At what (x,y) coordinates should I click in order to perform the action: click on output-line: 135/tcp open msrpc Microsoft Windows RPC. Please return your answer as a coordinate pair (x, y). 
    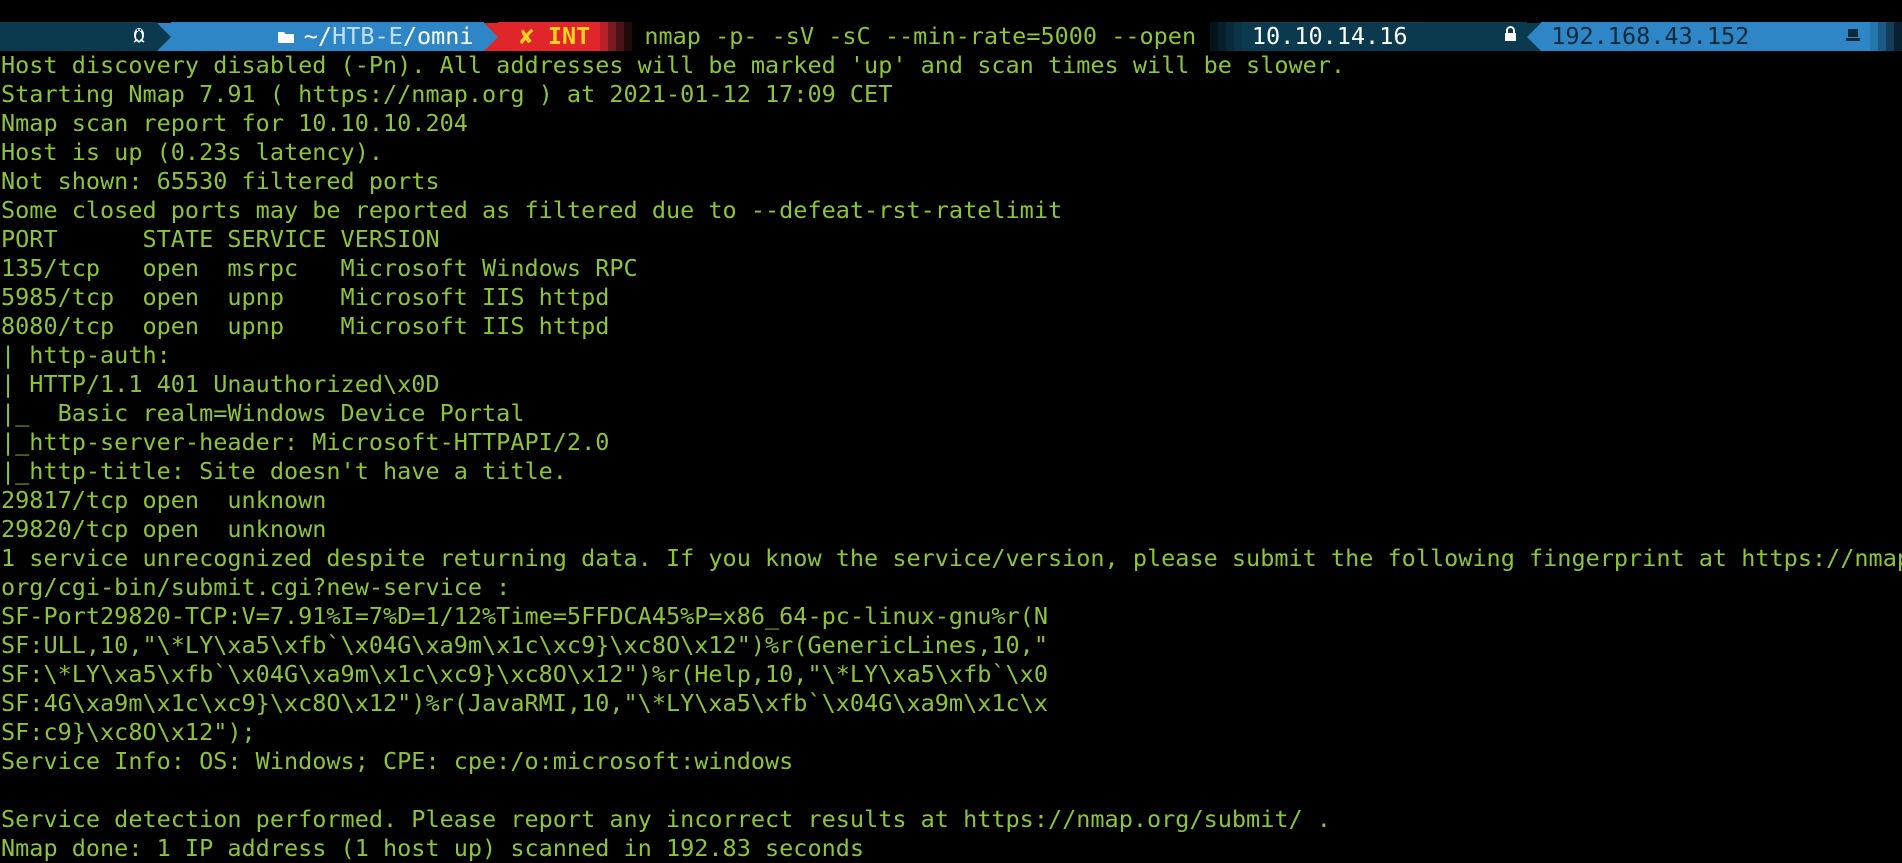
    Looking at the image, I should click on (319, 268).